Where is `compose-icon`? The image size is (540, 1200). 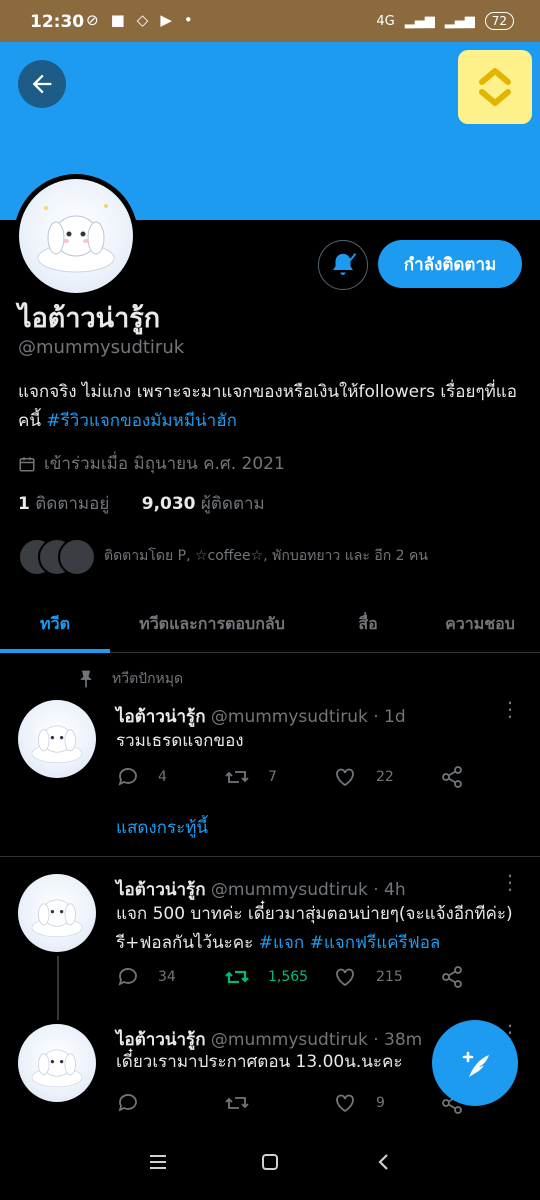
compose-icon is located at coordinates (475, 1064).